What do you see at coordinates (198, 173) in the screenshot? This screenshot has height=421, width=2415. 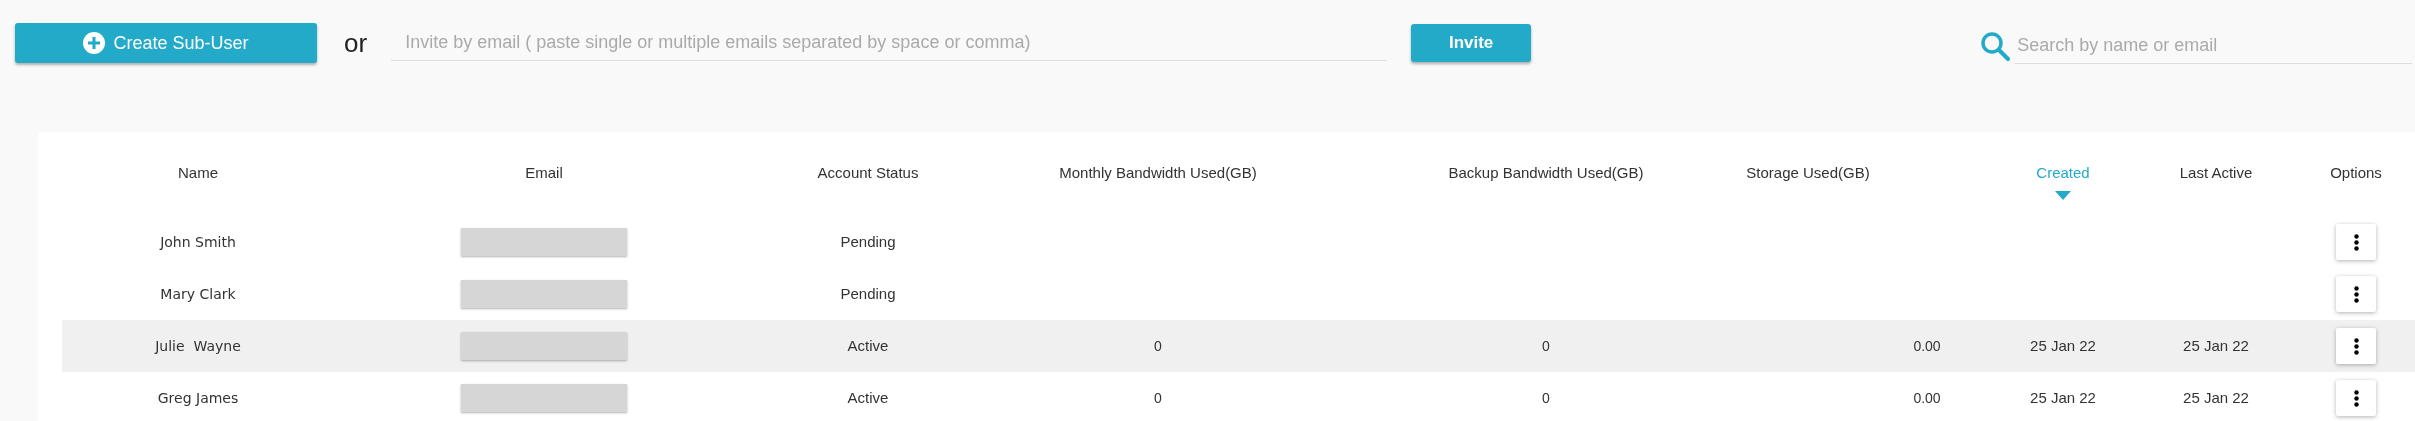 I see `column-header: Name` at bounding box center [198, 173].